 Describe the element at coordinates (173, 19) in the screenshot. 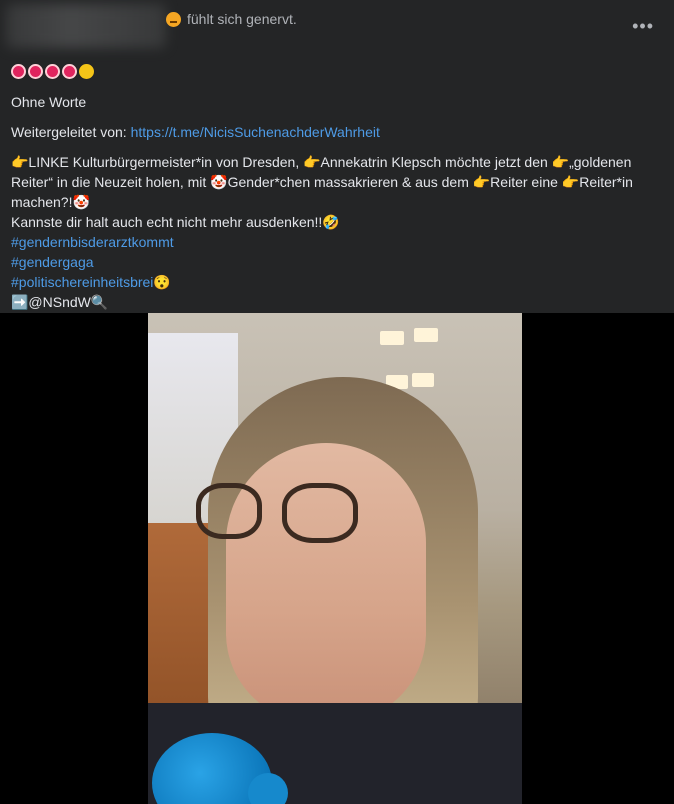

I see `angry-face-icon` at that location.